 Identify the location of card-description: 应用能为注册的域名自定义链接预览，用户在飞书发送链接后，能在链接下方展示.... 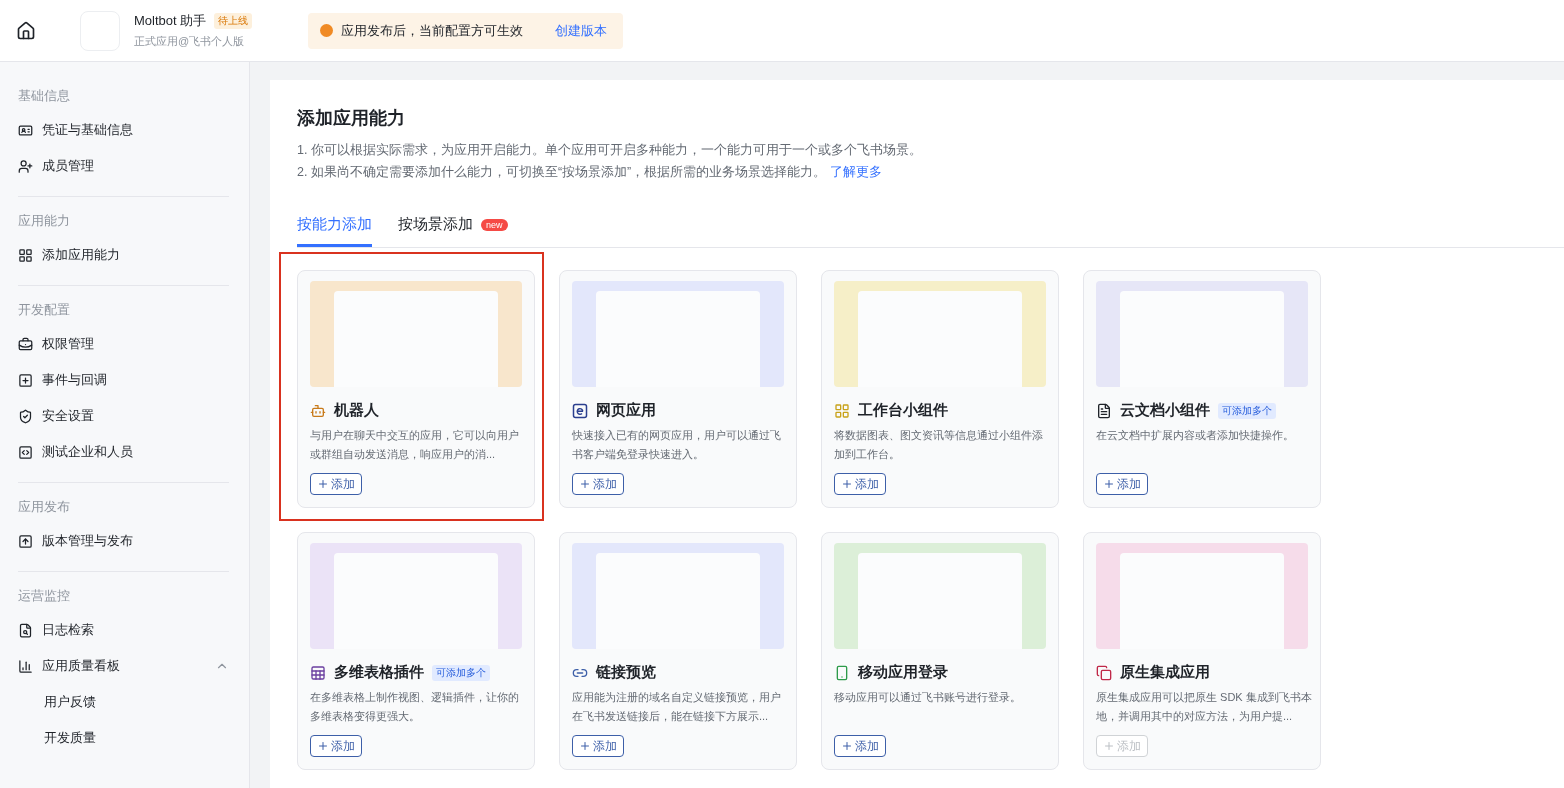
(677, 707).